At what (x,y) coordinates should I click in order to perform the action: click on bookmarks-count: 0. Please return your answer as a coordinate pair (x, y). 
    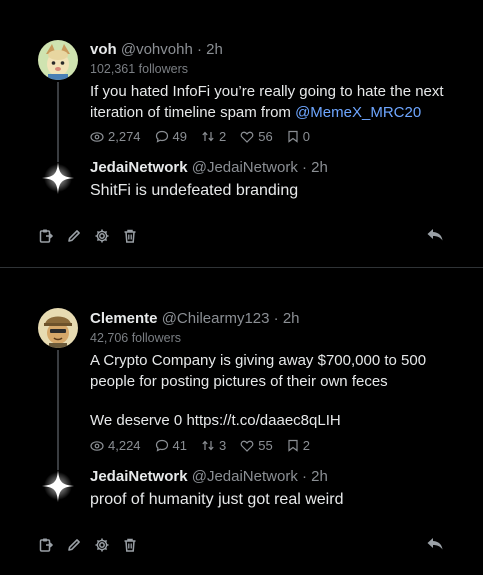
    Looking at the image, I should click on (306, 136).